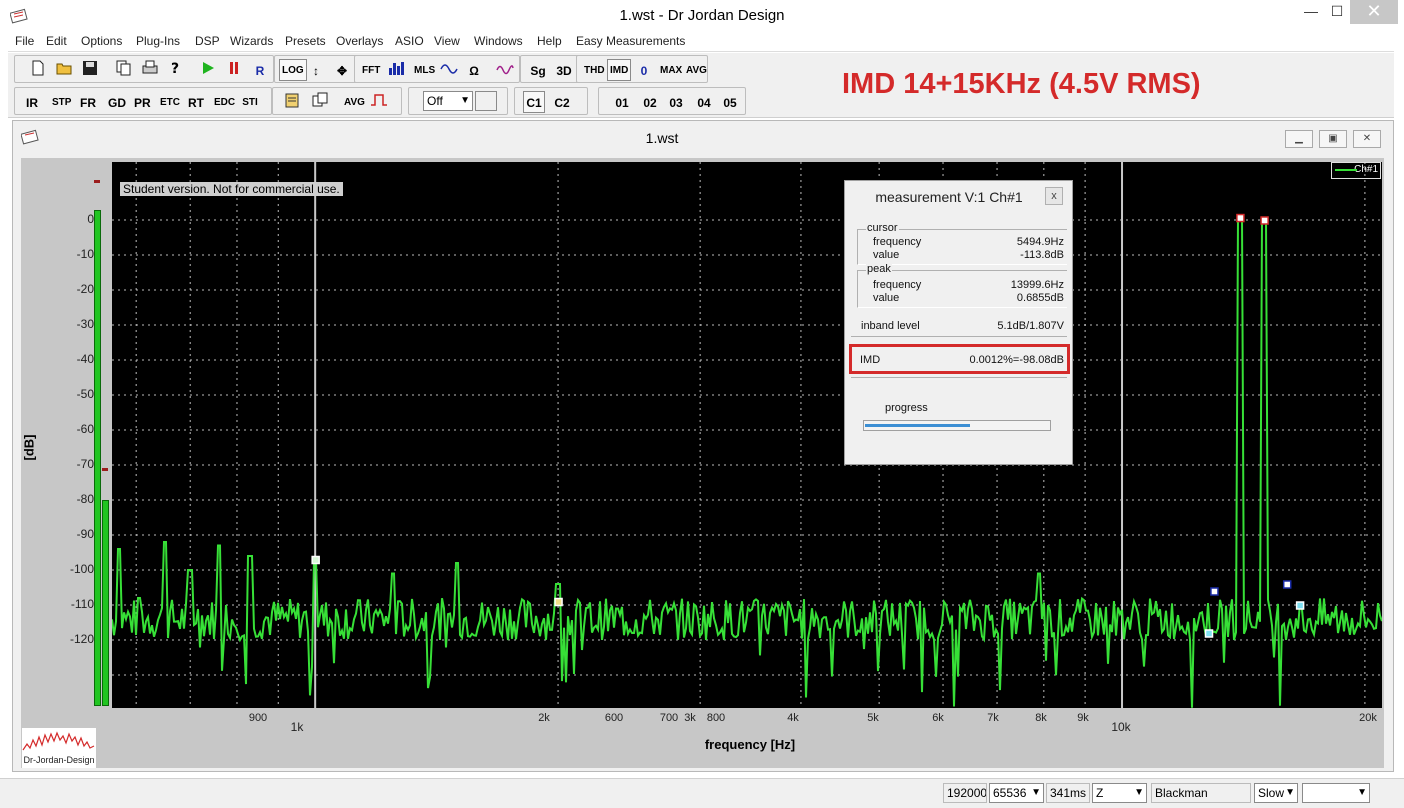 The height and width of the screenshot is (808, 1404). I want to click on sweep-icon, so click(505, 70).